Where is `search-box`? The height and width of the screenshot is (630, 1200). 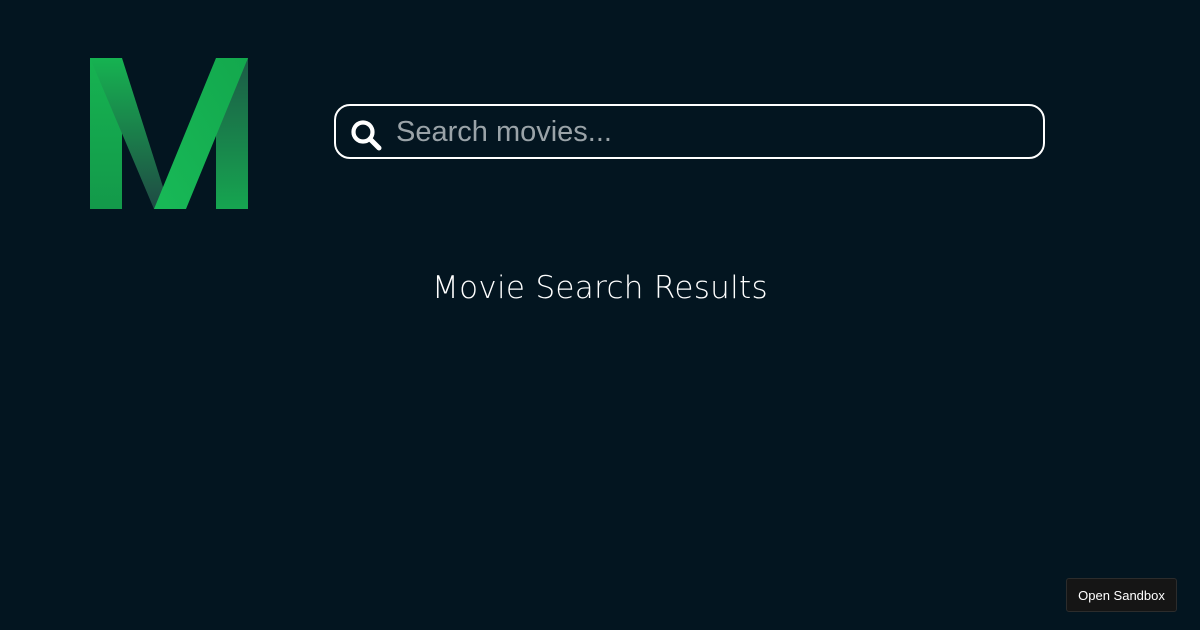 search-box is located at coordinates (689, 131).